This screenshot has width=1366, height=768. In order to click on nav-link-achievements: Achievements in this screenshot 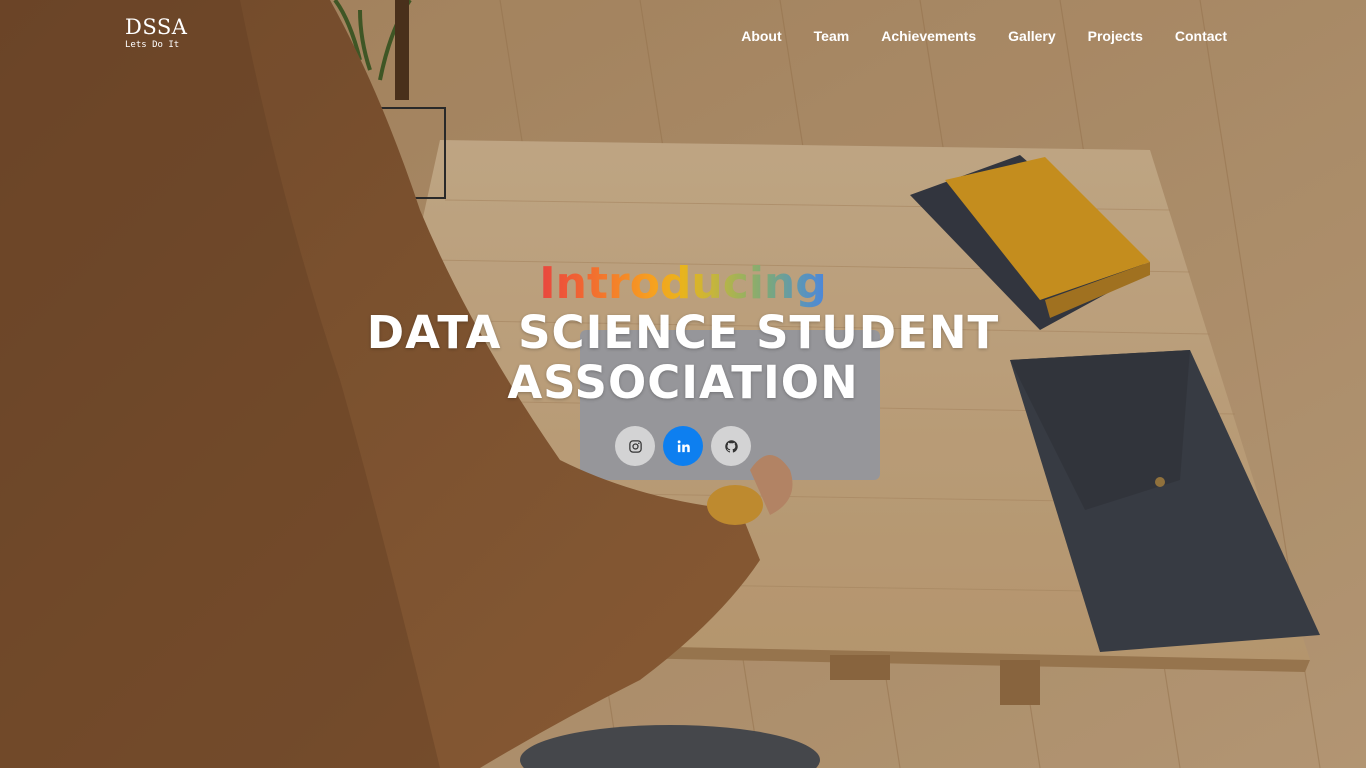, I will do `click(928, 36)`.